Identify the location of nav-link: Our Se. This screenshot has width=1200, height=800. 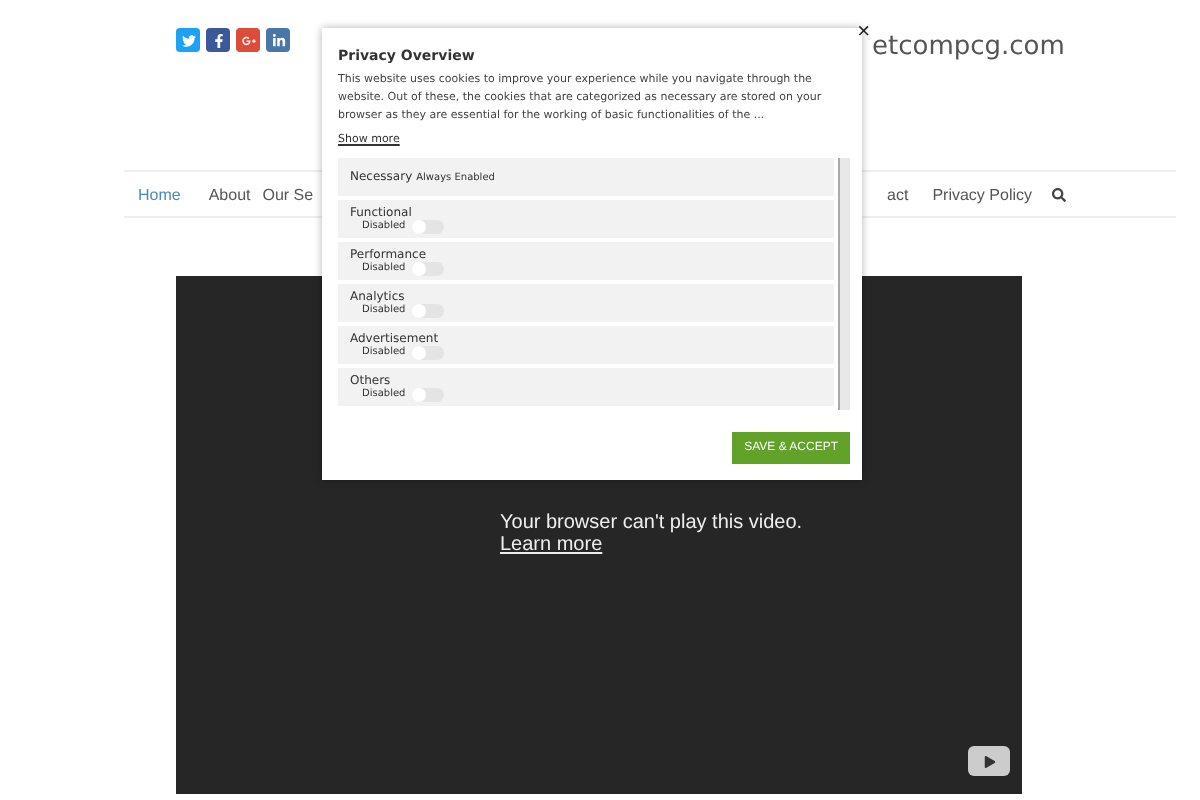
(288, 194).